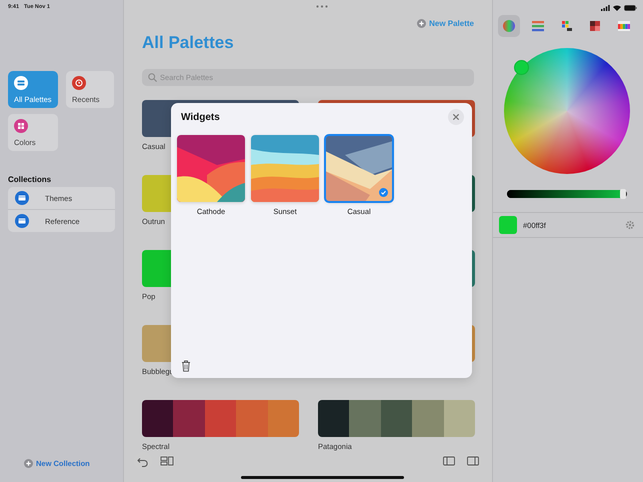 The height and width of the screenshot is (482, 643). I want to click on more-icon, so click(322, 6).